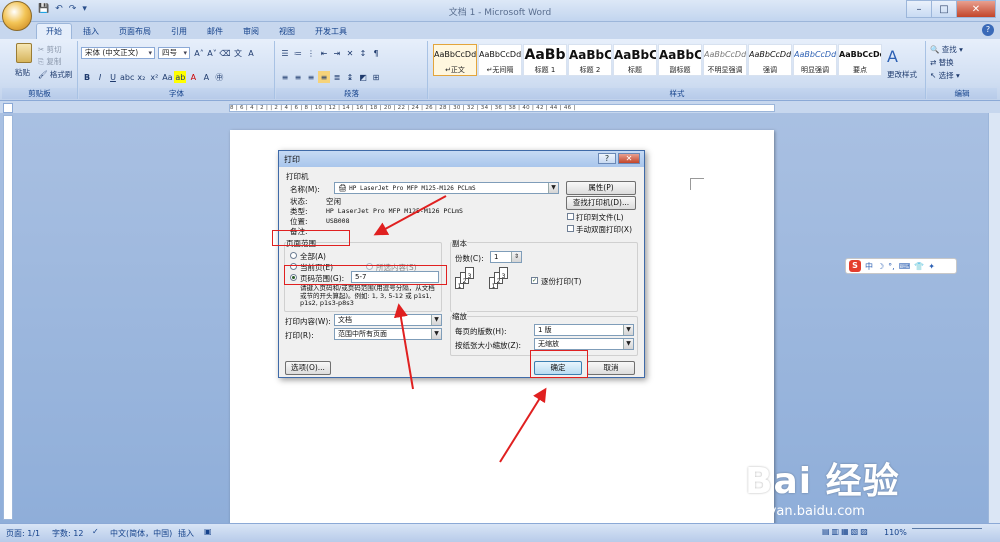  What do you see at coordinates (337, 77) in the screenshot?
I see `distributed-icon: ≣` at bounding box center [337, 77].